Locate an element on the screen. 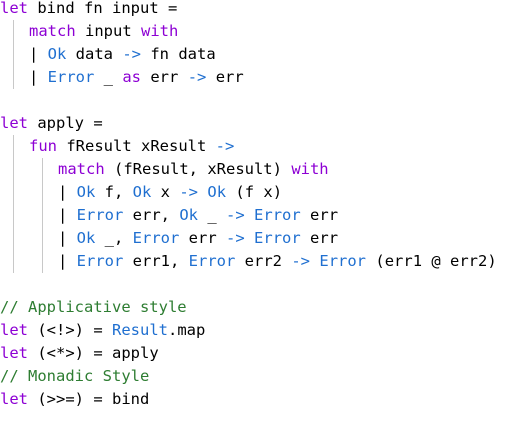 This screenshot has height=436, width=524. code-token: (<!>) = is located at coordinates (70, 330).